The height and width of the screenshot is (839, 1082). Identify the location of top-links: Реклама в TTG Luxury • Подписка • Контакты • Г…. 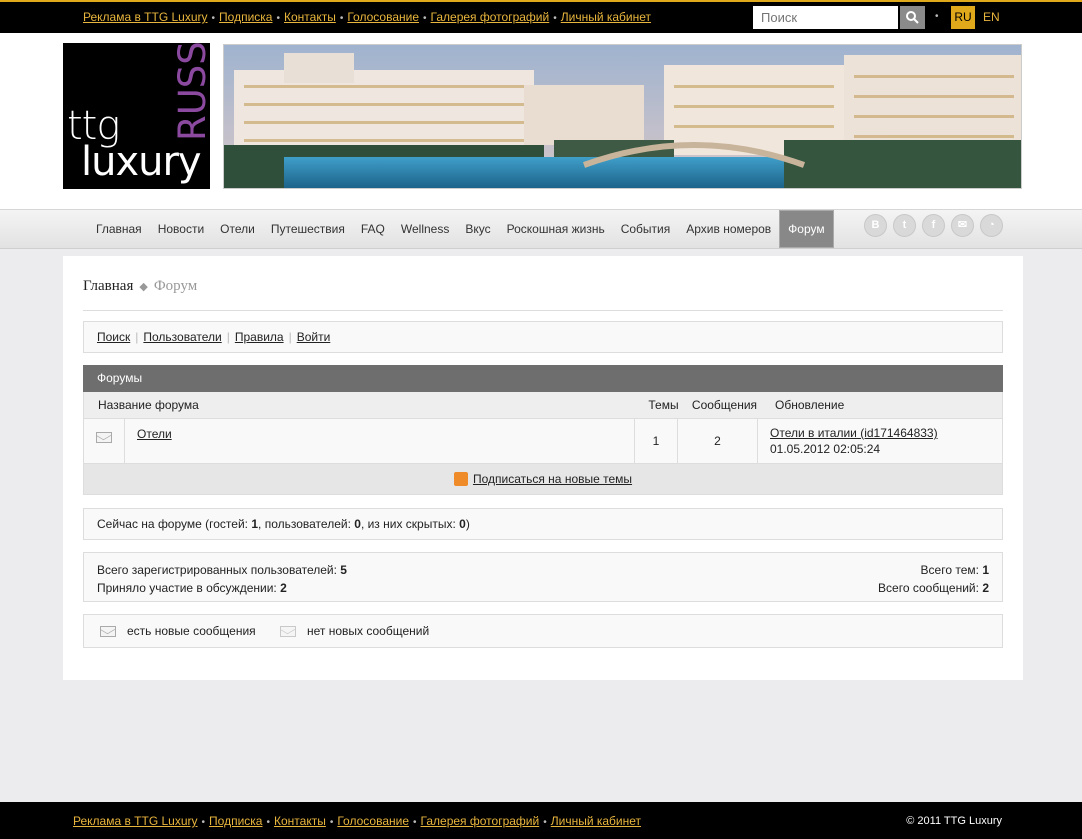
(367, 17).